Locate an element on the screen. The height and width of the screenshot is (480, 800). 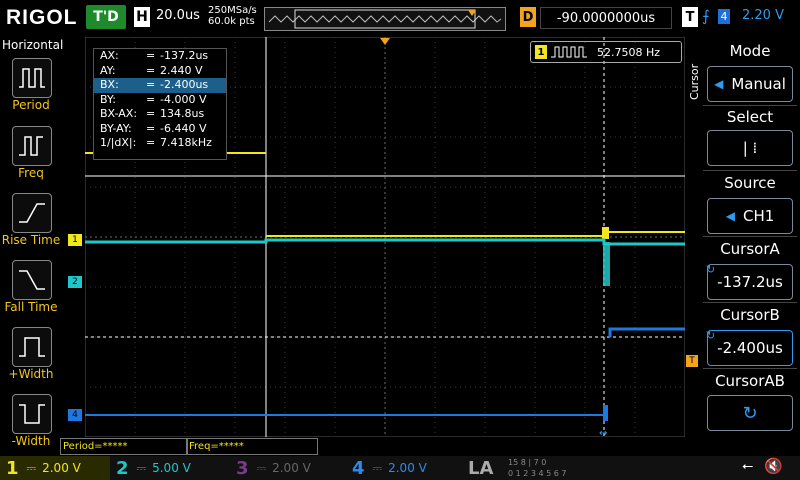
fall-time-icon is located at coordinates (32, 280).